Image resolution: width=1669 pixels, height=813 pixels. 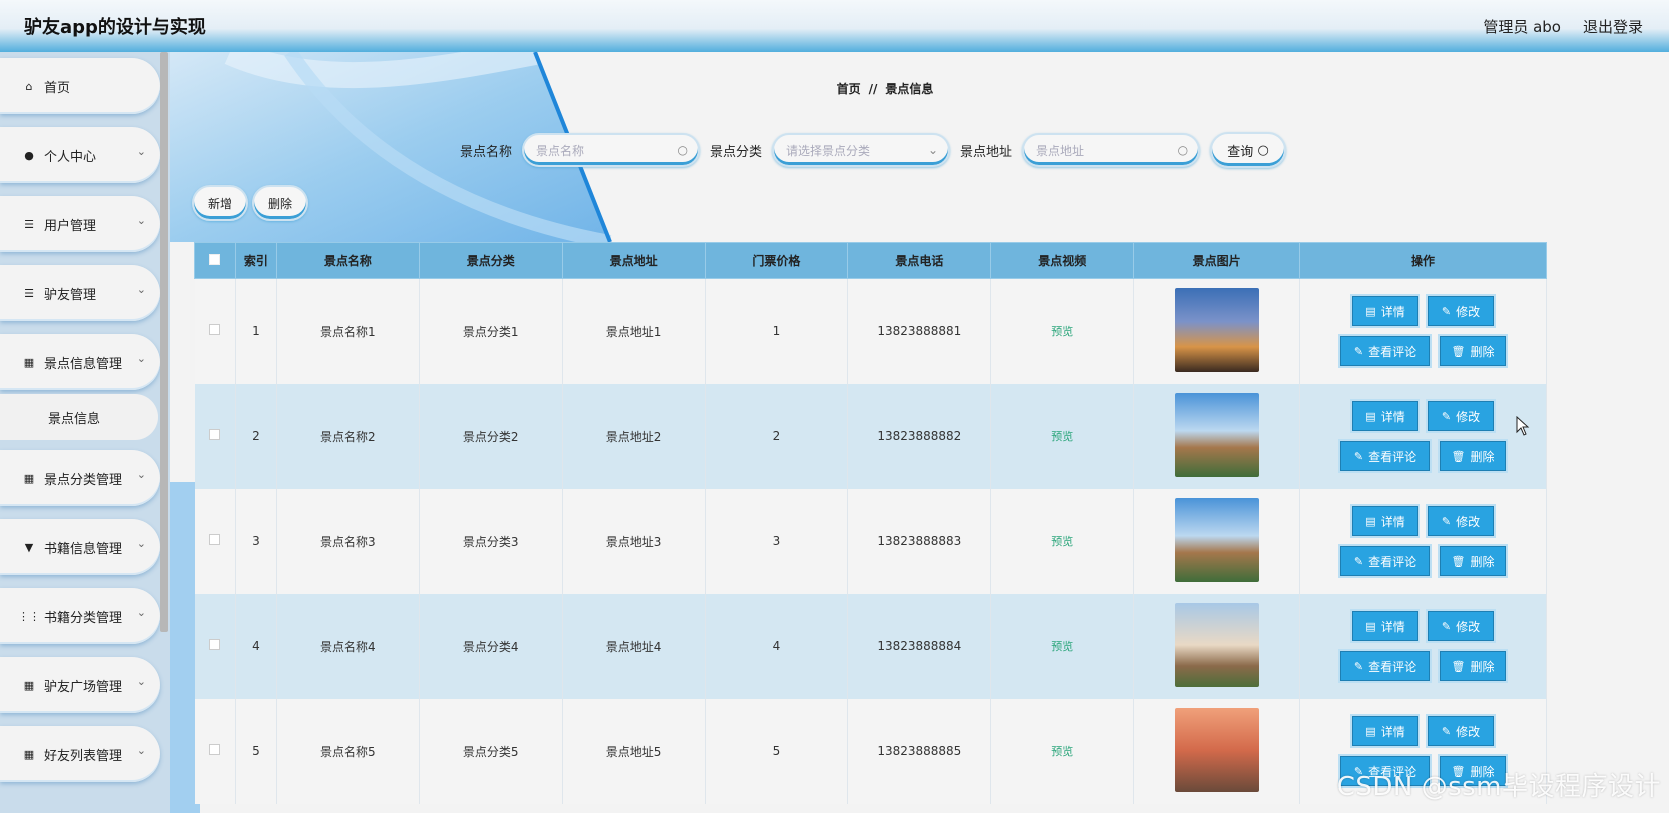 I want to click on current-user: 管理员 abo, so click(x=1522, y=26).